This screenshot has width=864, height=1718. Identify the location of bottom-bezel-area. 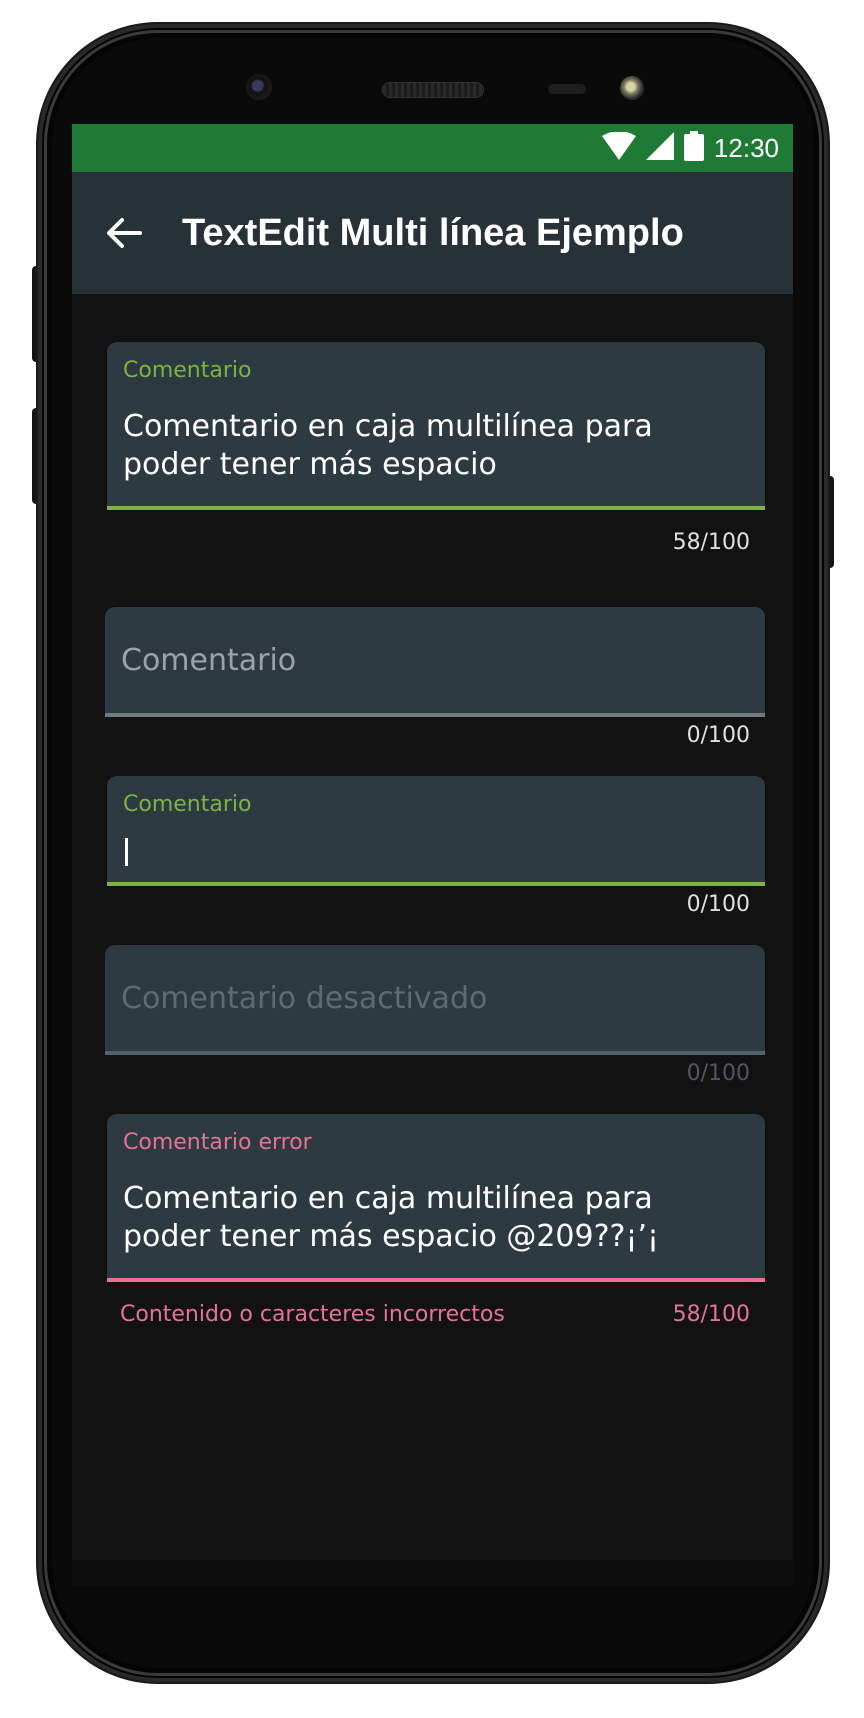
(432, 1573).